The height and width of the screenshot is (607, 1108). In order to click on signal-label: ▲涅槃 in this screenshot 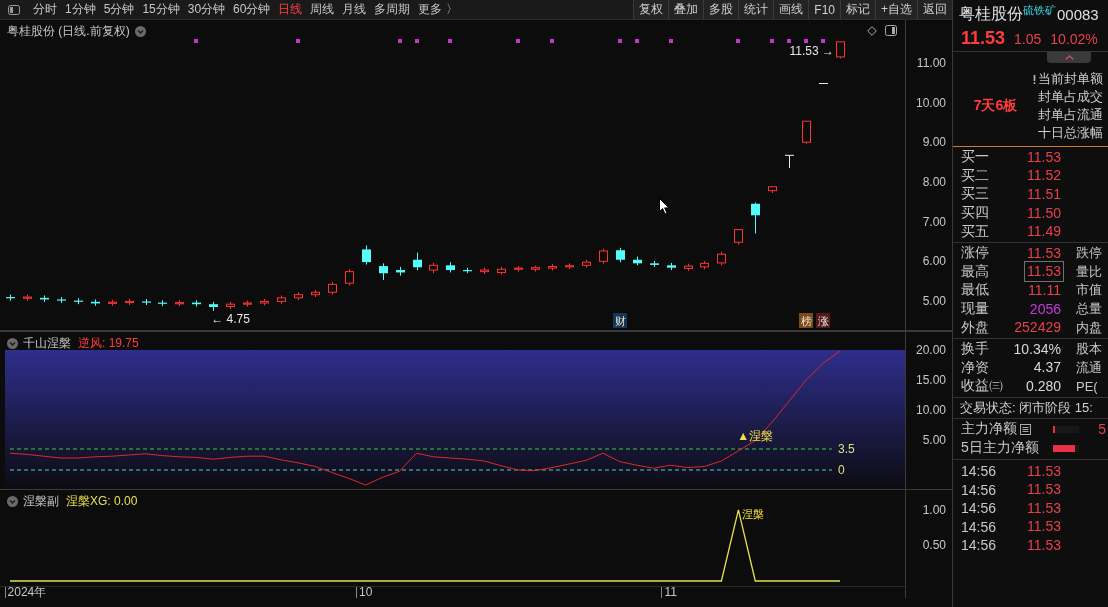, I will do `click(755, 436)`.